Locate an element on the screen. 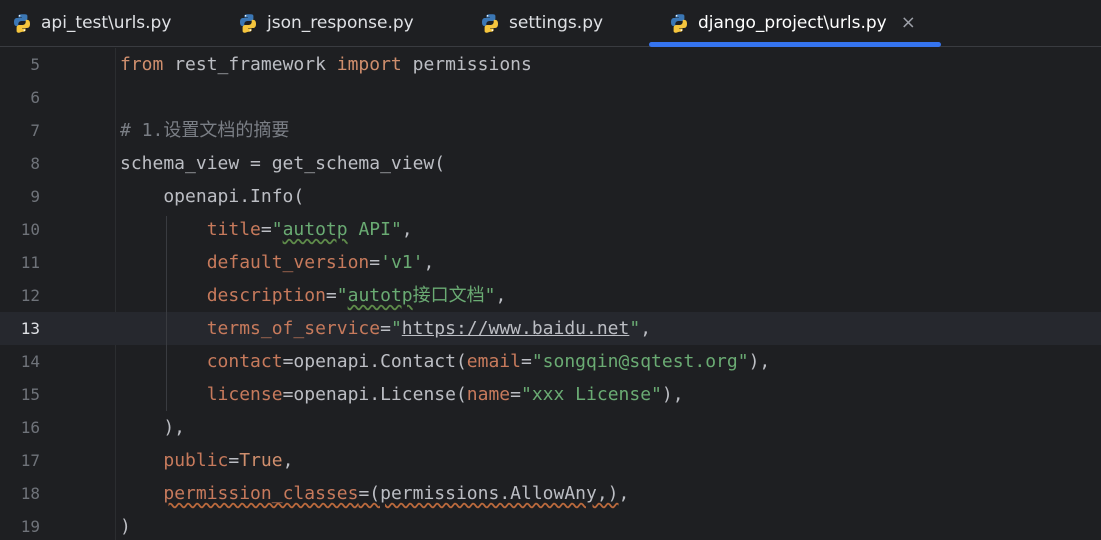 This screenshot has height=540, width=1101. close-icon: × is located at coordinates (908, 23).